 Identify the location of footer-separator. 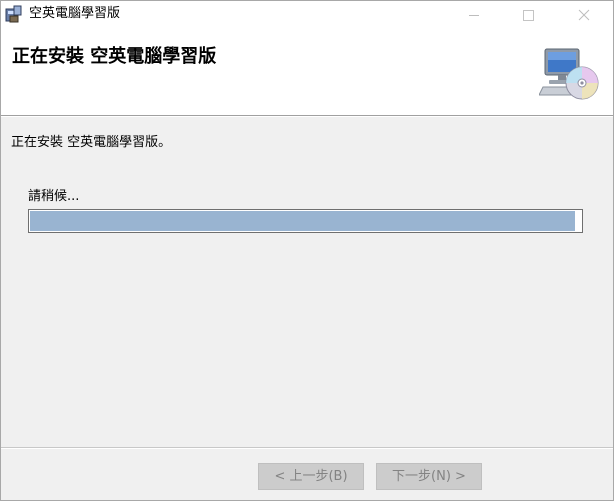
(307, 448).